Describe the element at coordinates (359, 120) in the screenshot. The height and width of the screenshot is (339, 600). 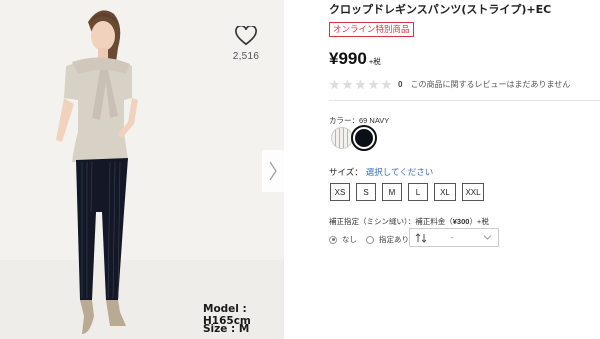
I see `color-label: カラー：69 NAVY` at that location.